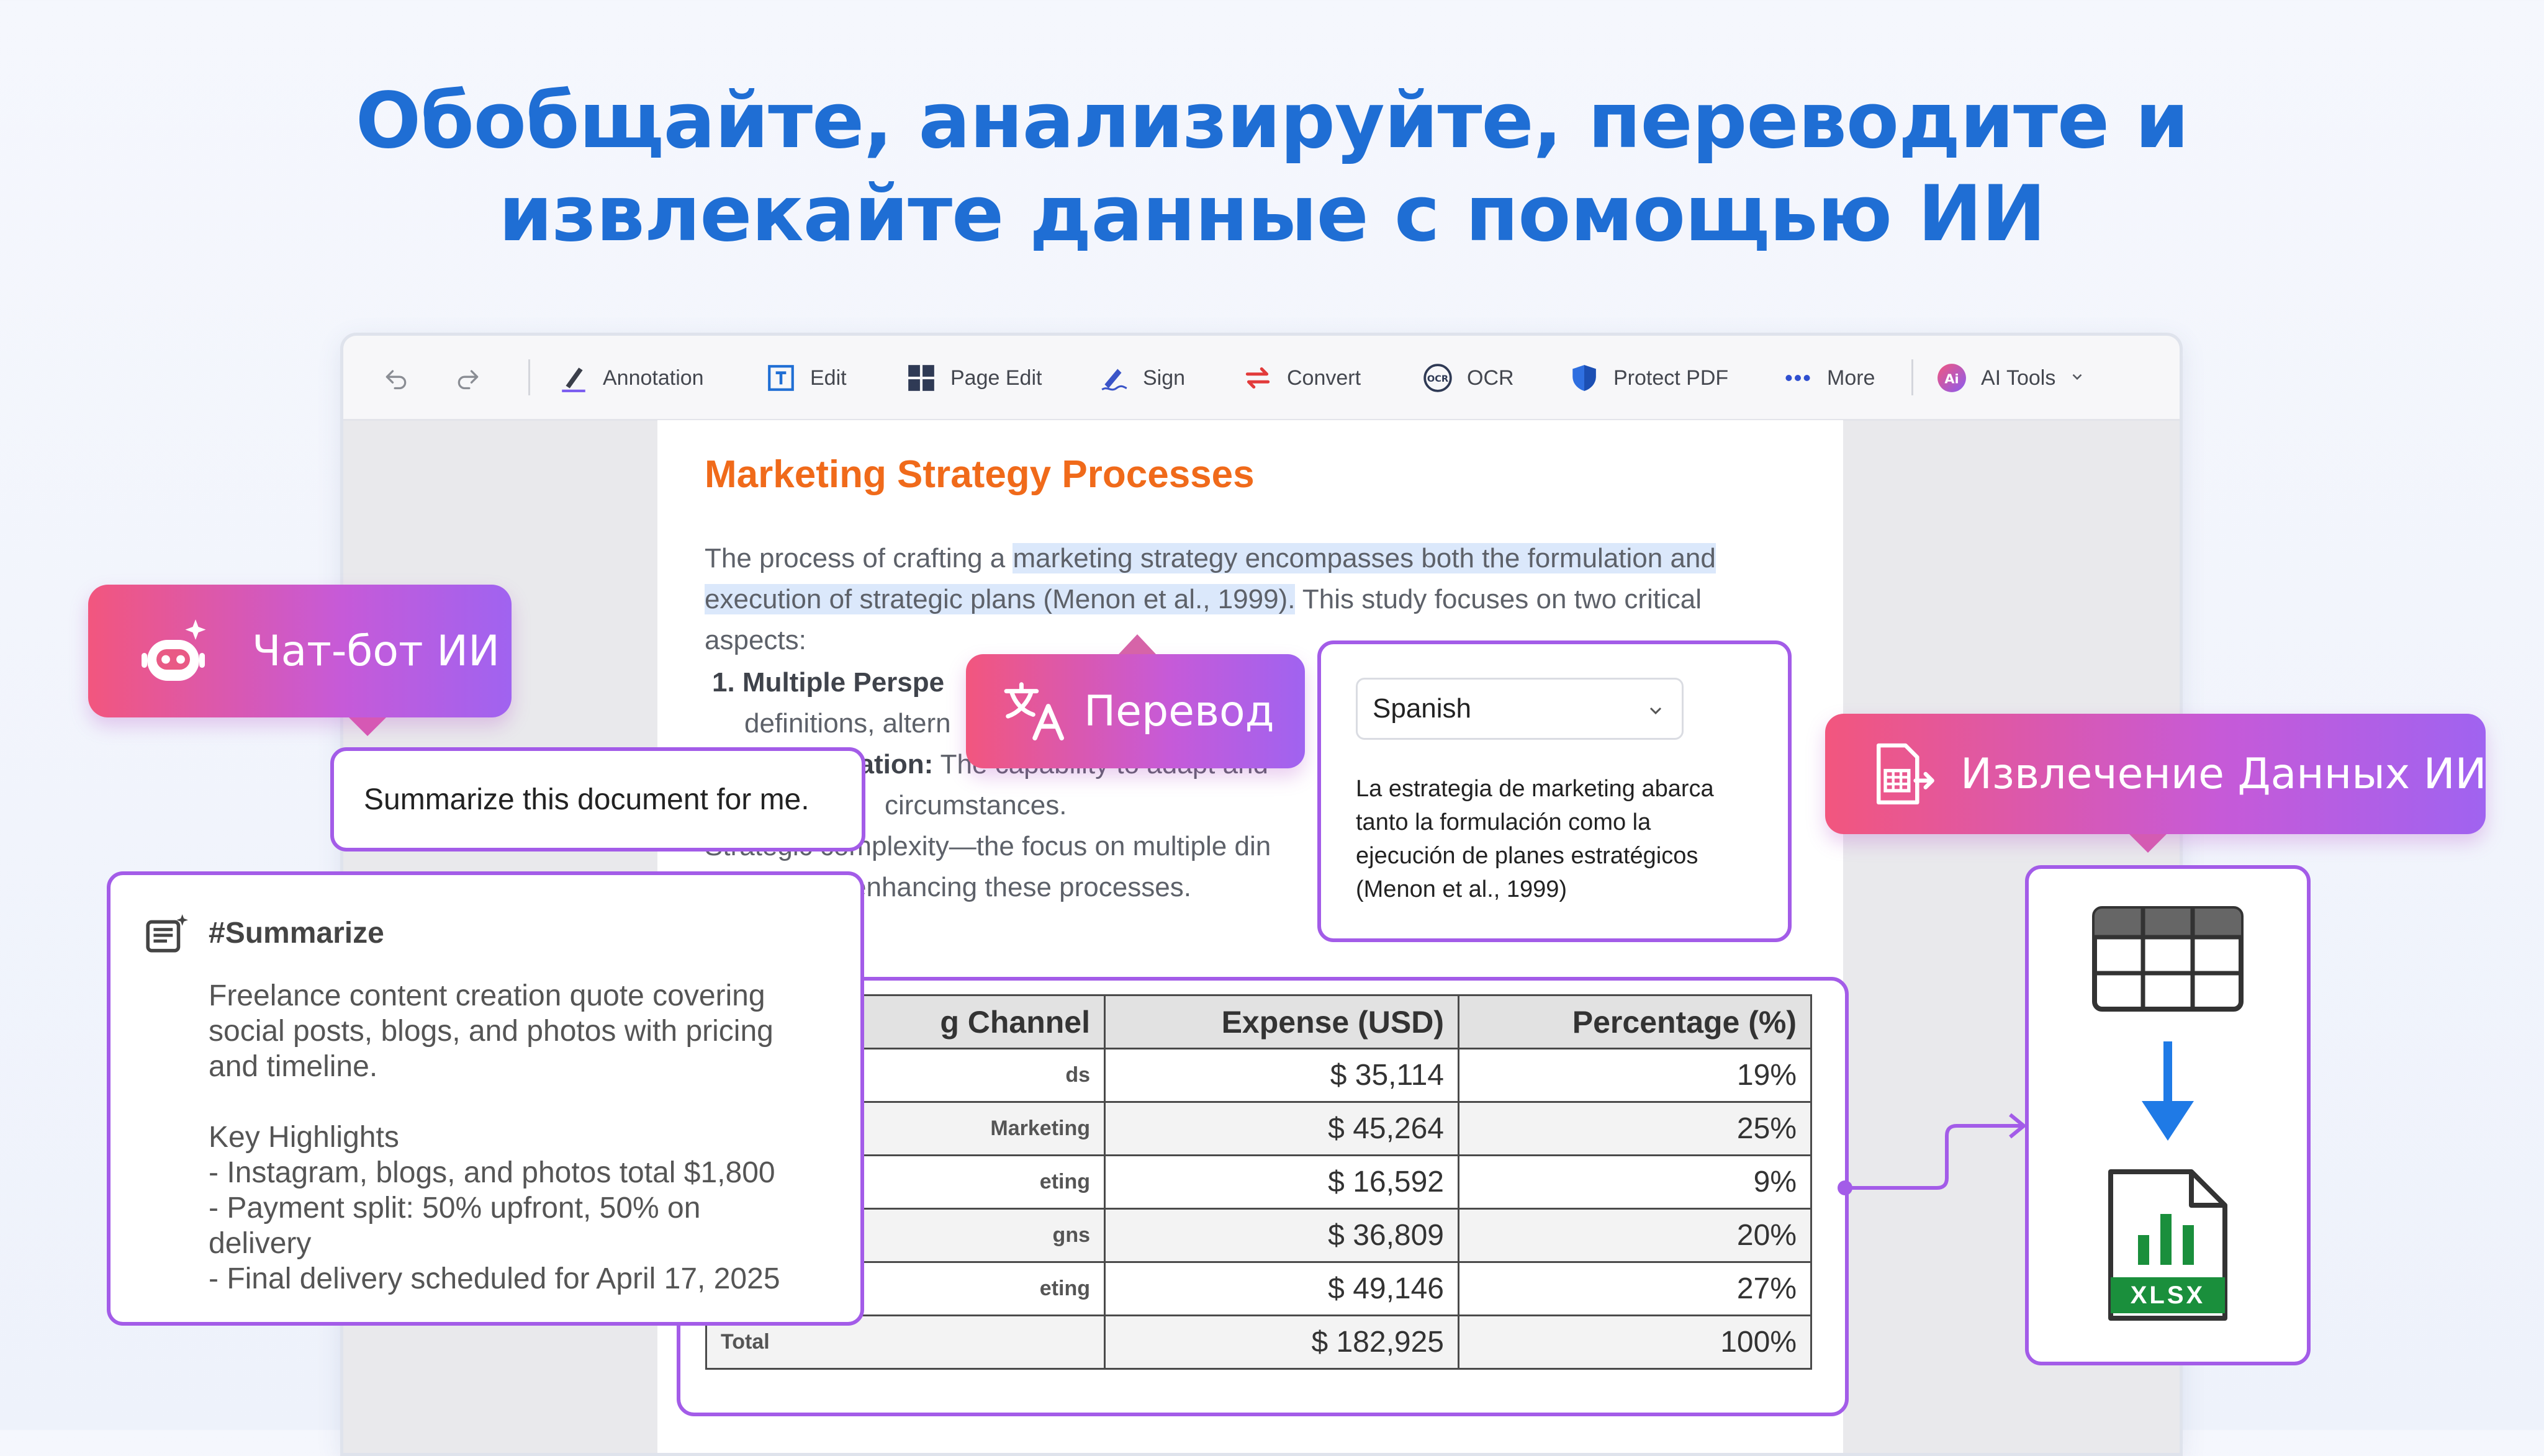  Describe the element at coordinates (780, 377) in the screenshot. I see `text-edit-icon` at that location.